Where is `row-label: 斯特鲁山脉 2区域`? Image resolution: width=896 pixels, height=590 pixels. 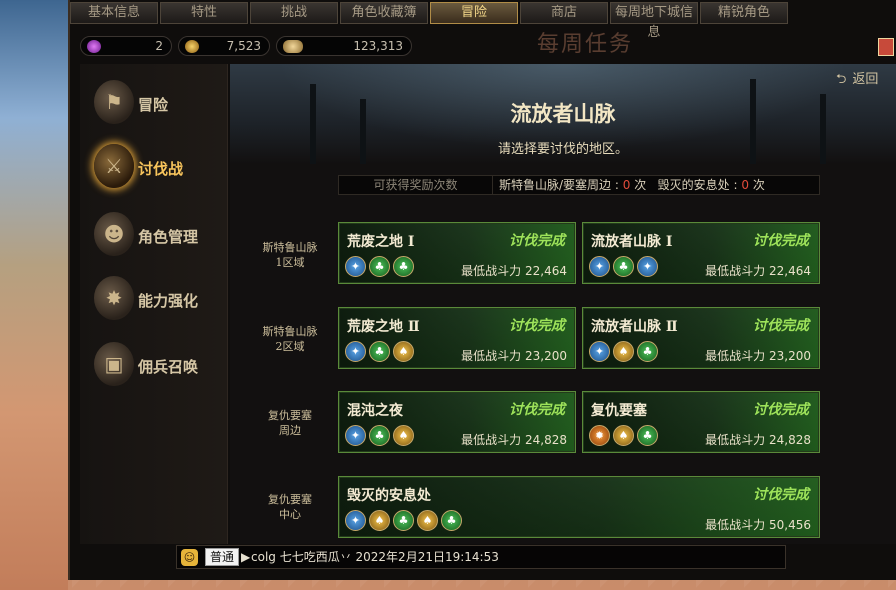
row-label: 斯特鲁山脉 2区域 is located at coordinates (290, 339).